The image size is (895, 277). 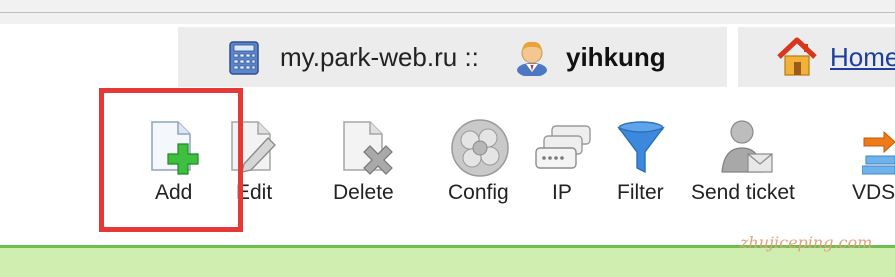 I want to click on top-divider, so click(x=447, y=12).